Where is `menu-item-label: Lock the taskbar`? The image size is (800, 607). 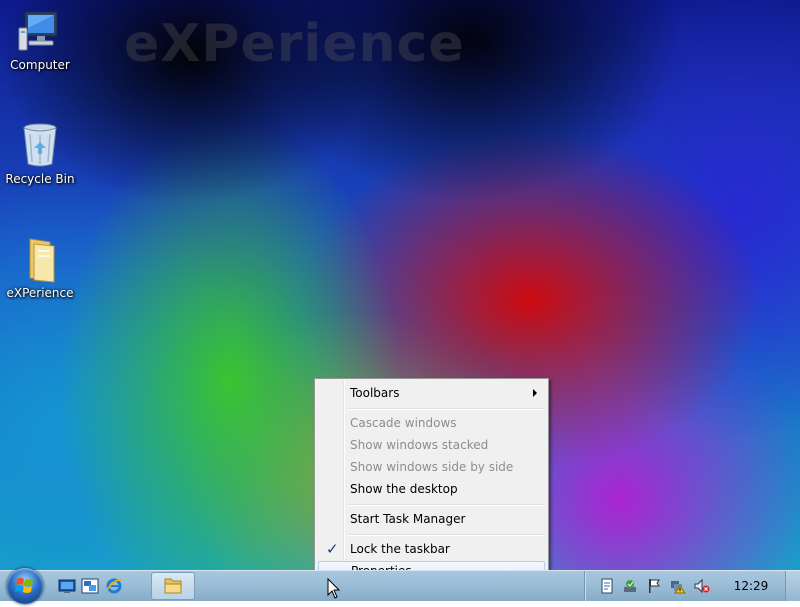 menu-item-label: Lock the taskbar is located at coordinates (400, 549).